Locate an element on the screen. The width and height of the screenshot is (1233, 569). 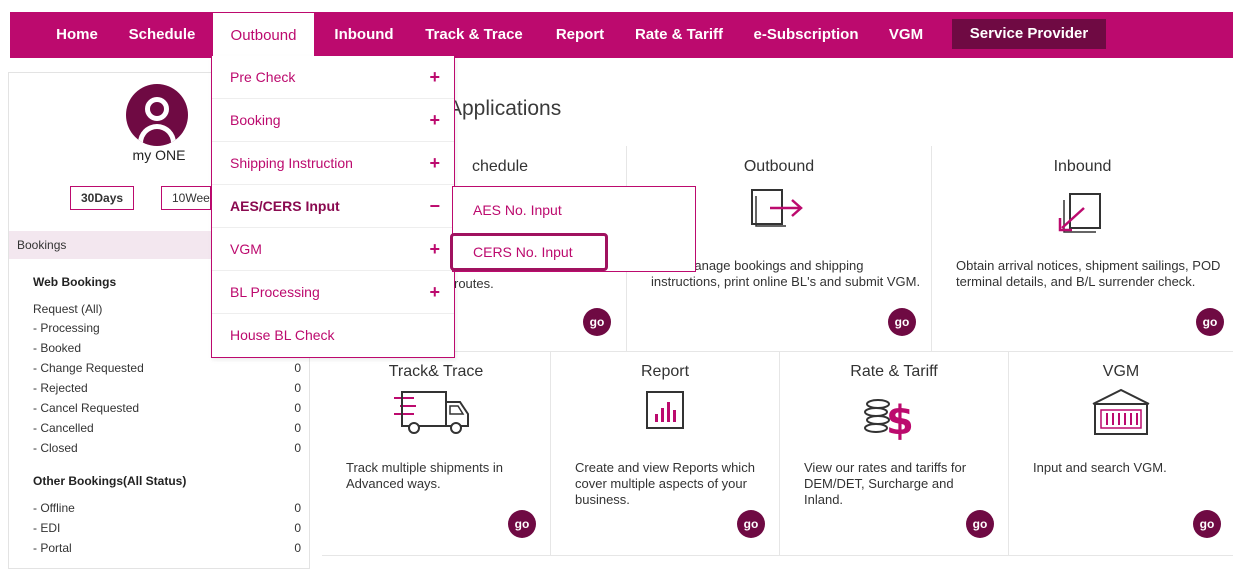
other-bookings-title: Other Bookings(All Status) is located at coordinates (110, 481).